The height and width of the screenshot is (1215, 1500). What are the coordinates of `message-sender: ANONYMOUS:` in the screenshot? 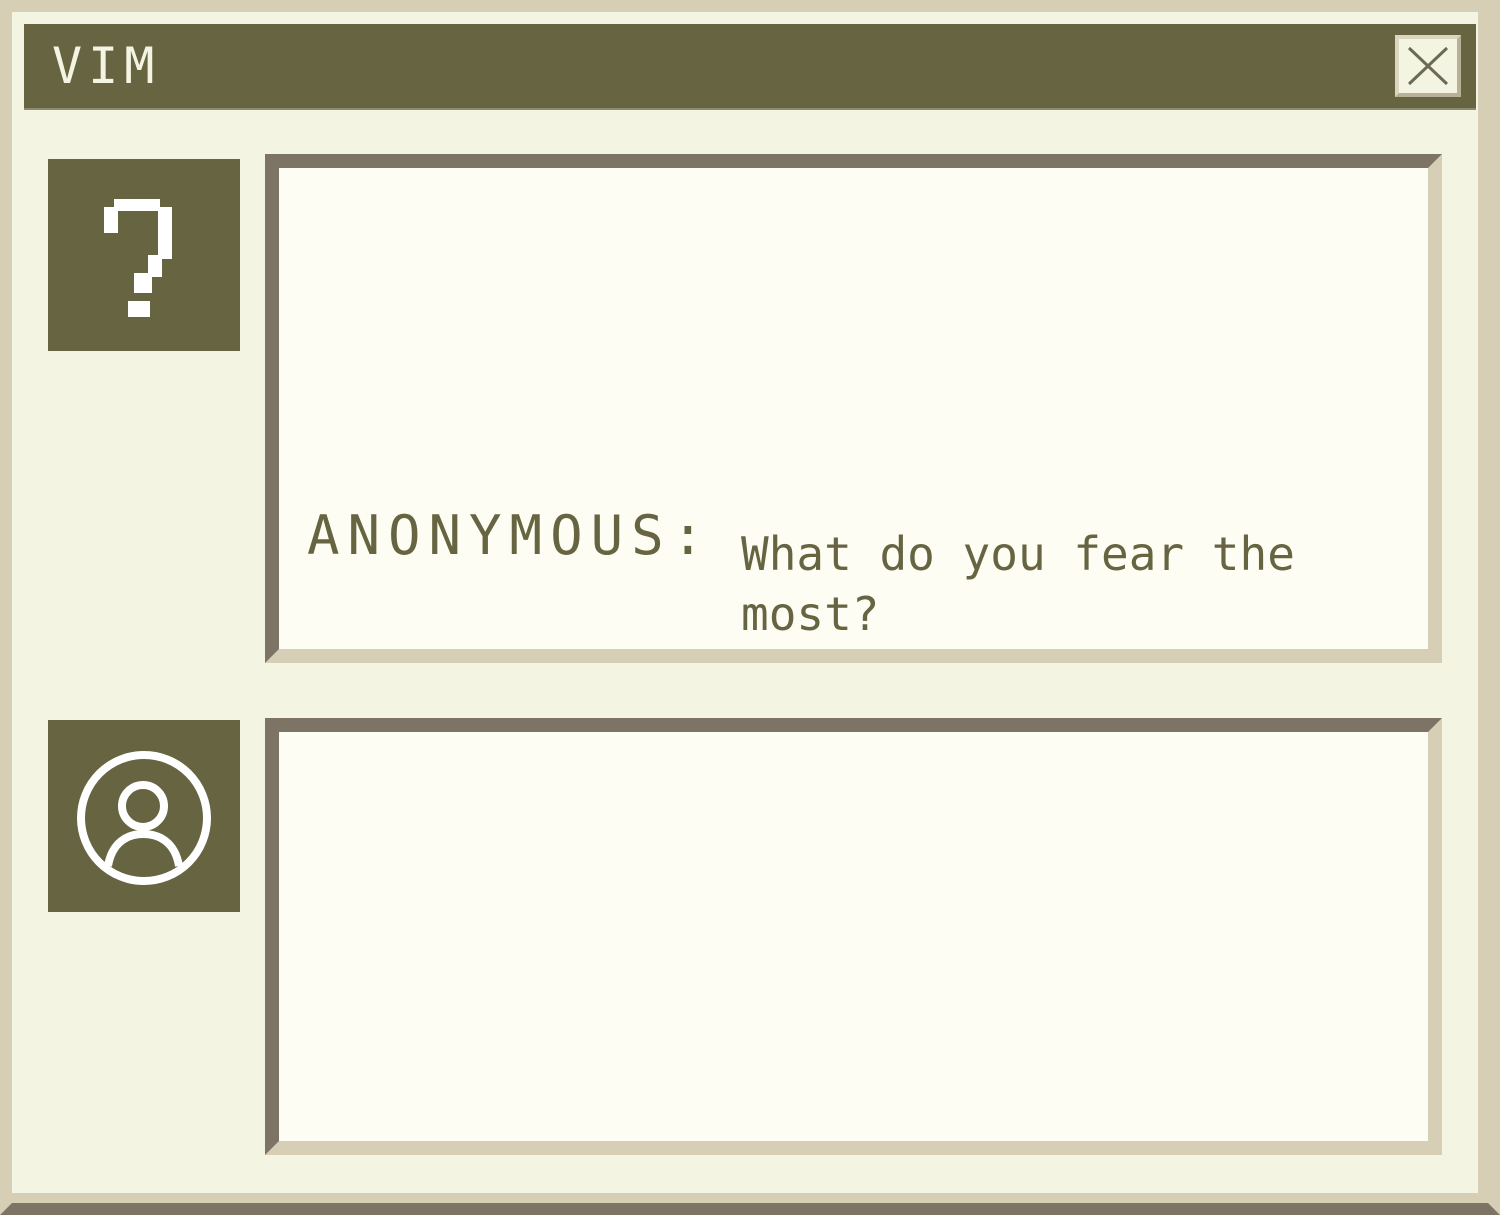 It's located at (510, 535).